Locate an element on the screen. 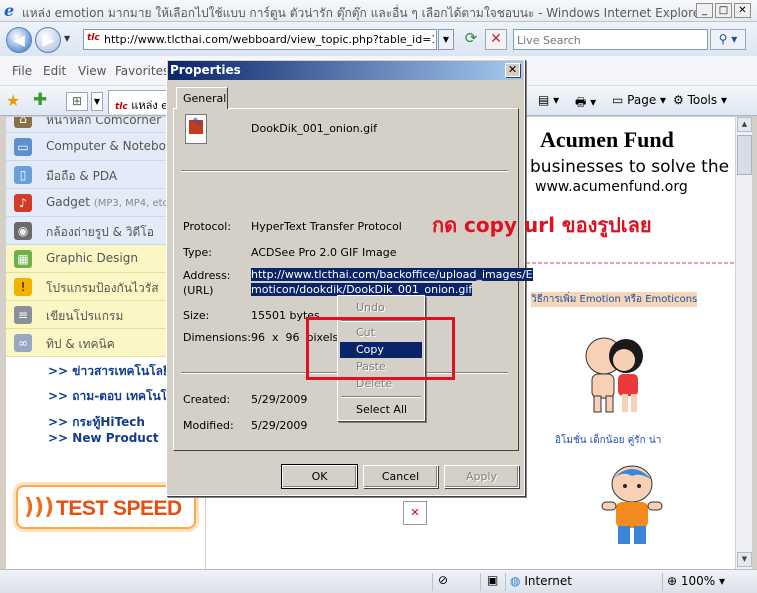 This screenshot has width=757, height=593. kissing-kids-emoticon is located at coordinates (614, 375).